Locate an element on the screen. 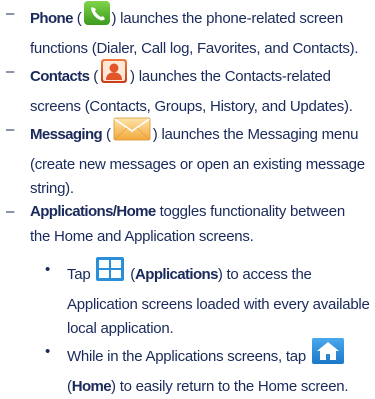 The width and height of the screenshot is (375, 399). home-icon is located at coordinates (328, 355).